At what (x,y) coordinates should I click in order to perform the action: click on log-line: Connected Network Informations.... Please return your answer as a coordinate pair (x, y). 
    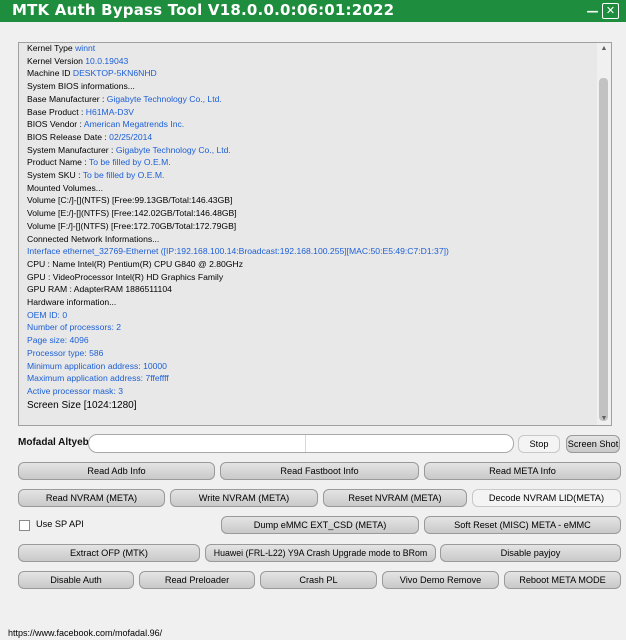
    Looking at the image, I should click on (312, 239).